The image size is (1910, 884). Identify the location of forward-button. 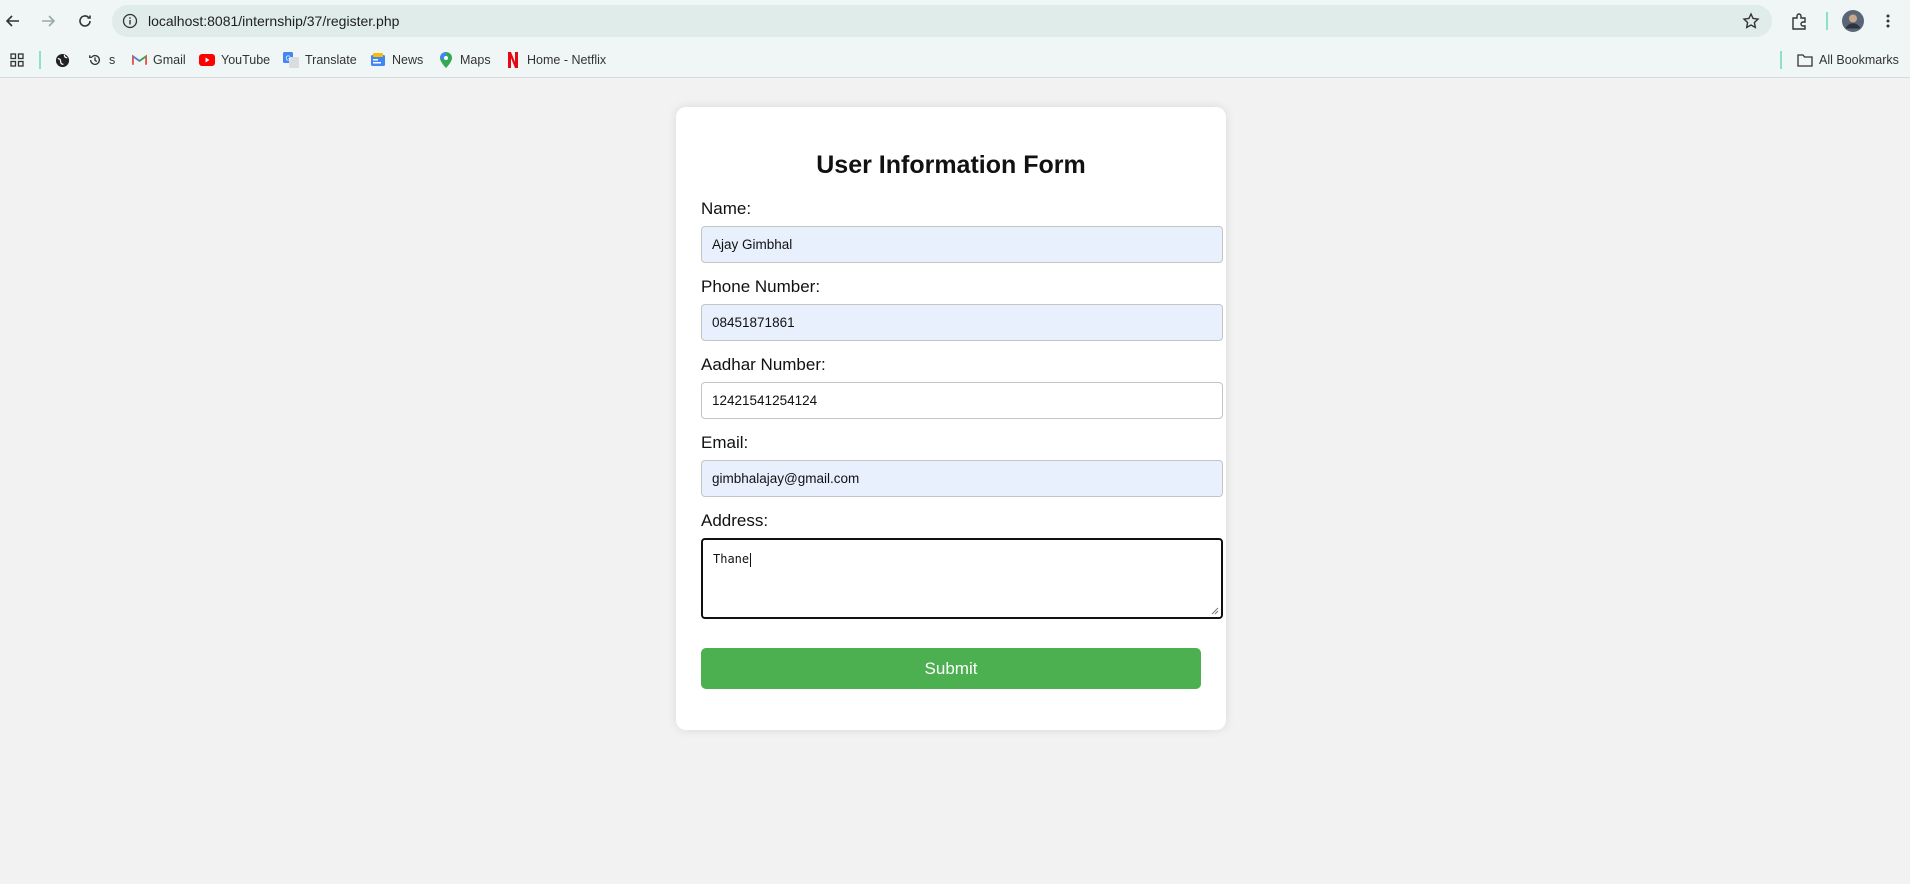
(48, 21).